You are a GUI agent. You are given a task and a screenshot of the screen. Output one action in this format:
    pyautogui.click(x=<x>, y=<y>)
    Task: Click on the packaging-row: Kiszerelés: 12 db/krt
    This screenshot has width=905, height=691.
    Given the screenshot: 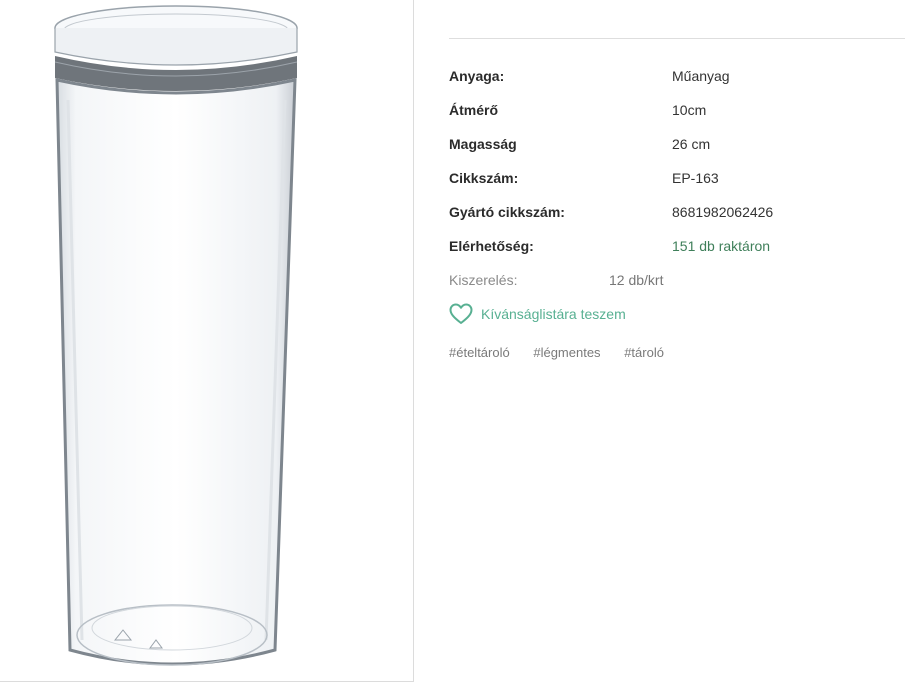 What is the action you would take?
    pyautogui.click(x=677, y=280)
    